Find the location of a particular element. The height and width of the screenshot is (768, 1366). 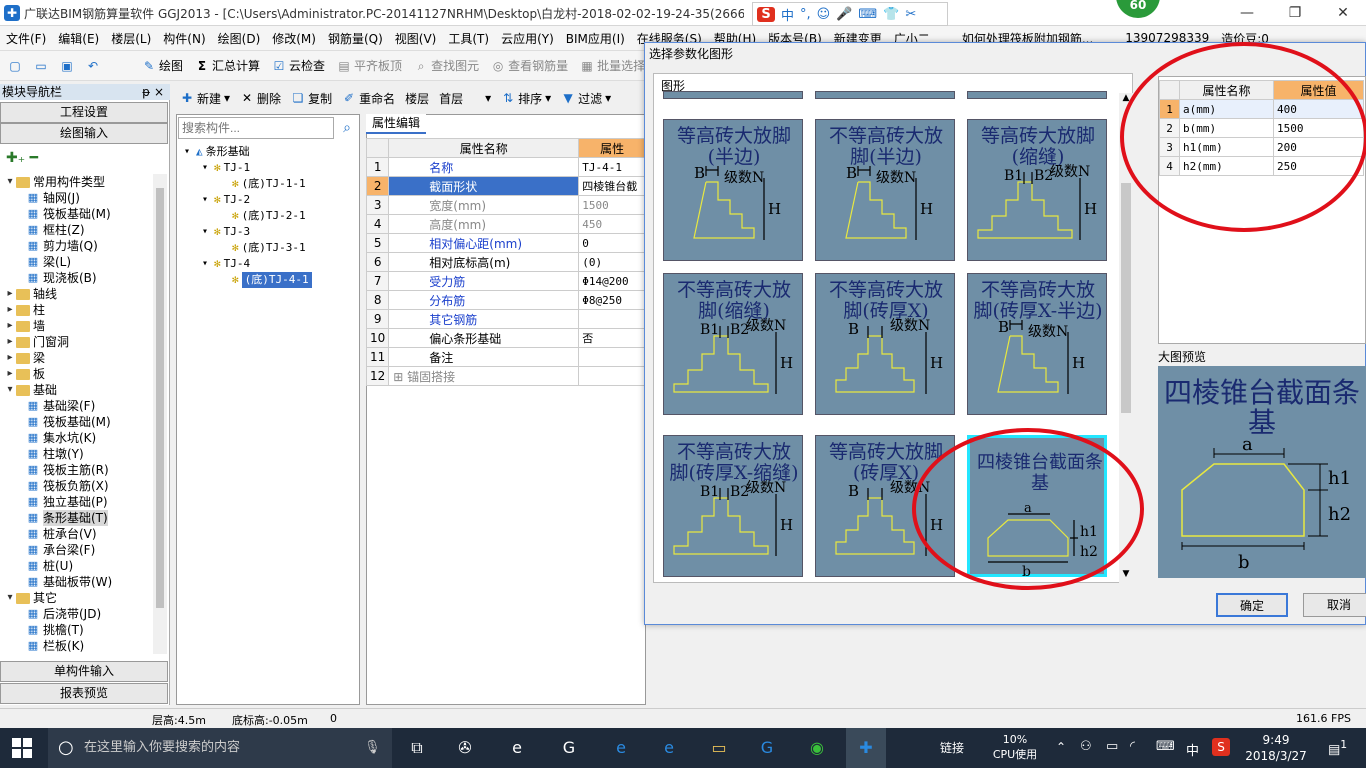

component-tree-node: ▾ ✻ TJ-4 is located at coordinates (269, 264).